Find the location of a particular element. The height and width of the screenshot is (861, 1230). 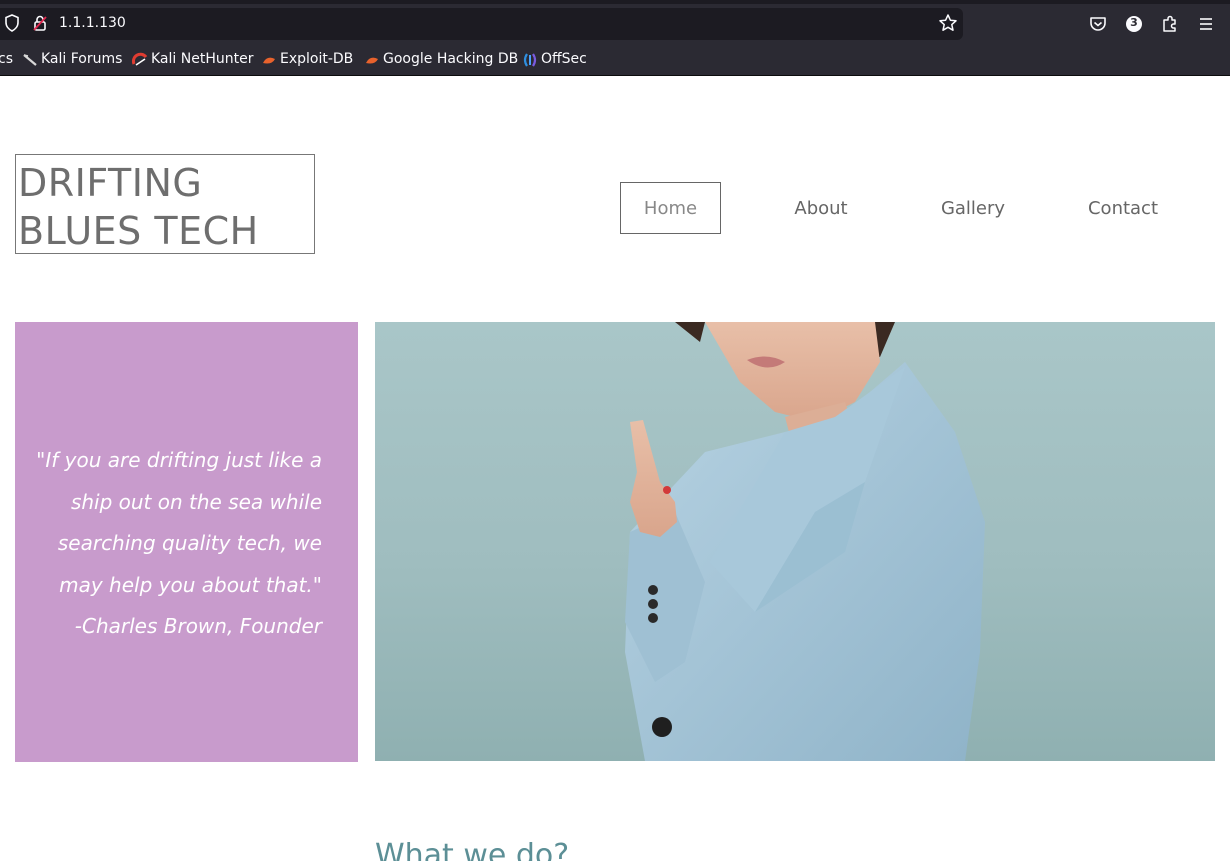

url-text: 1.1.1.130 is located at coordinates (92, 23).